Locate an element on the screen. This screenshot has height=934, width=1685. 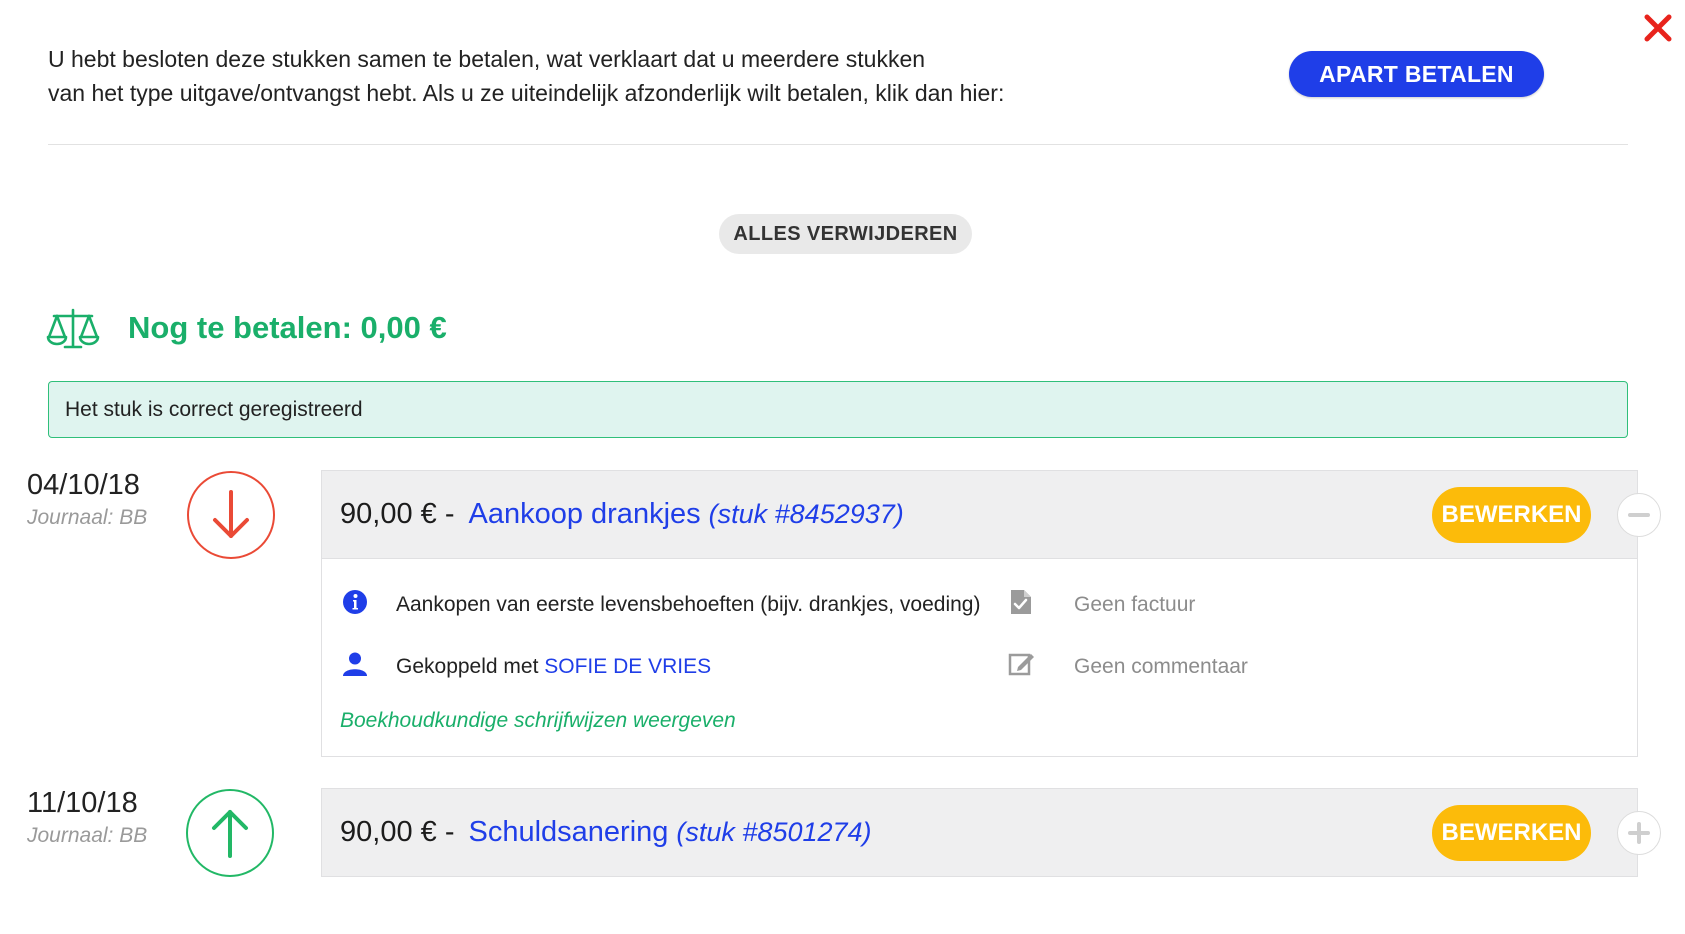
divider is located at coordinates (838, 144).